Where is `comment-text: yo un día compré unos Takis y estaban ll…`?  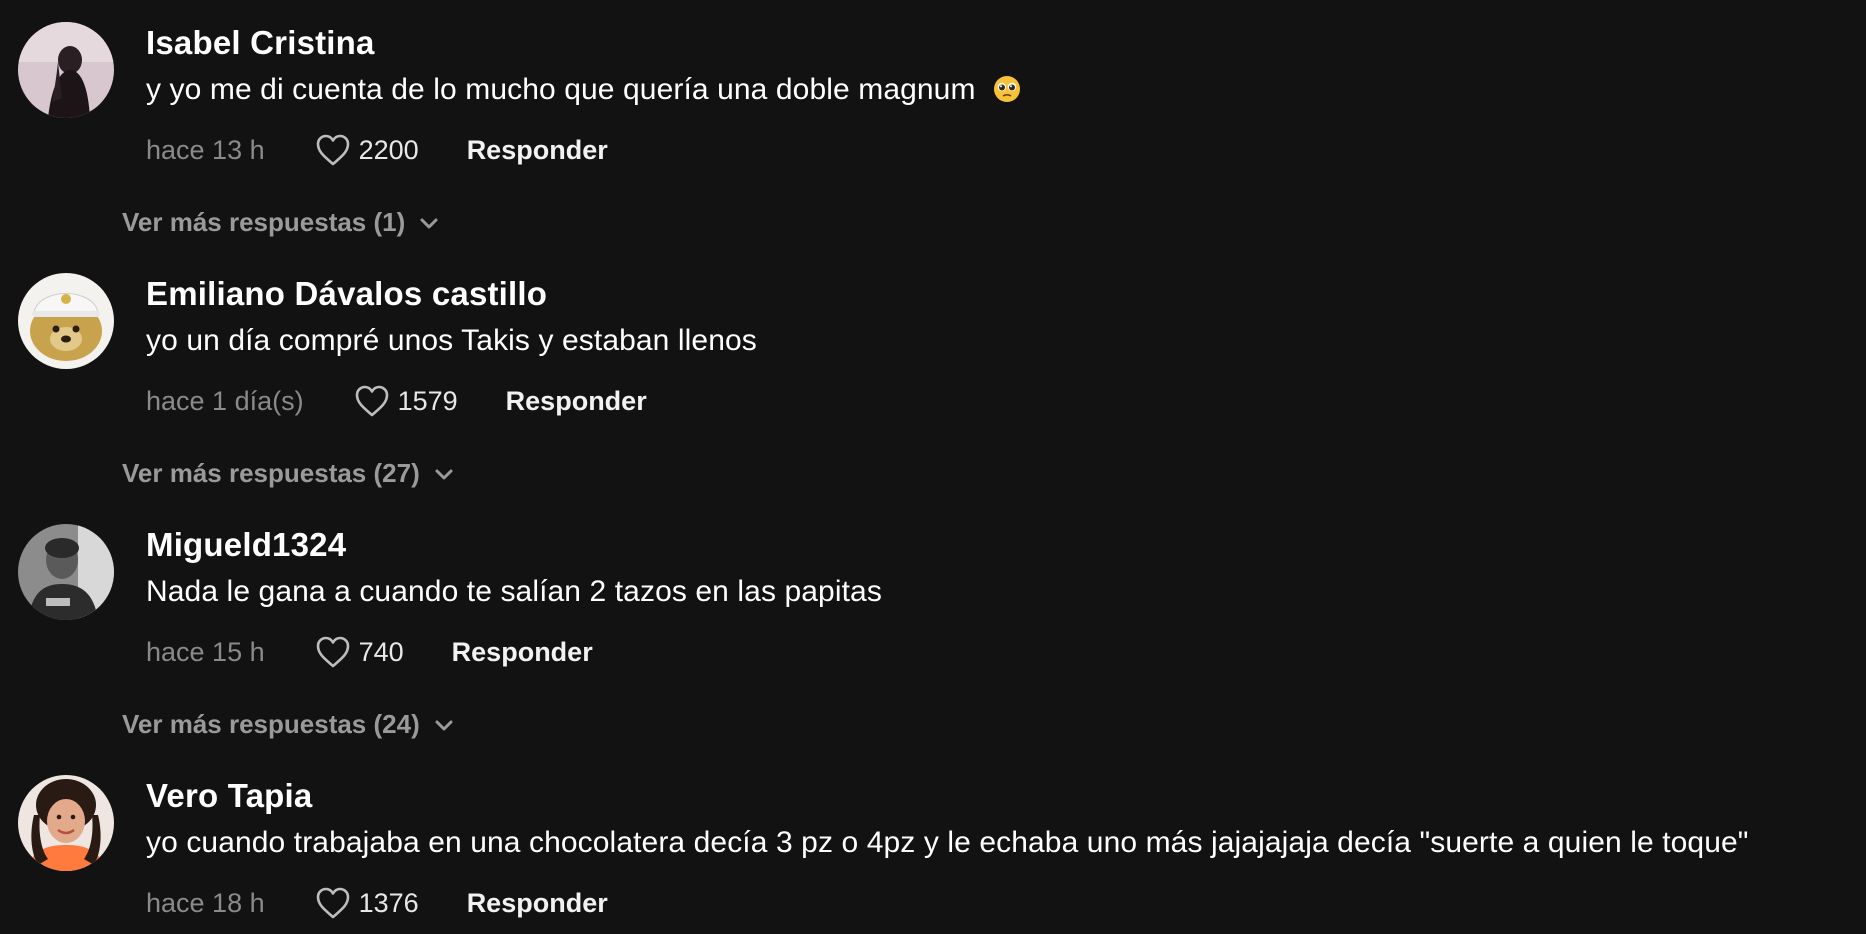 comment-text: yo un día compré unos Takis y estaban ll… is located at coordinates (451, 340).